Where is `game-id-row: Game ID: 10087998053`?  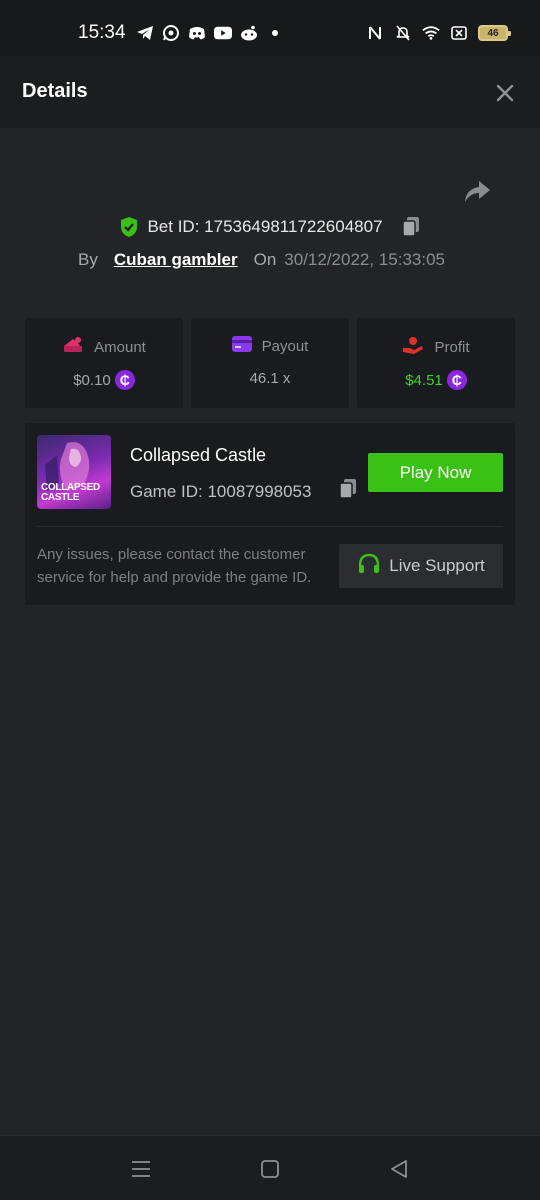 game-id-row: Game ID: 10087998053 is located at coordinates (244, 491).